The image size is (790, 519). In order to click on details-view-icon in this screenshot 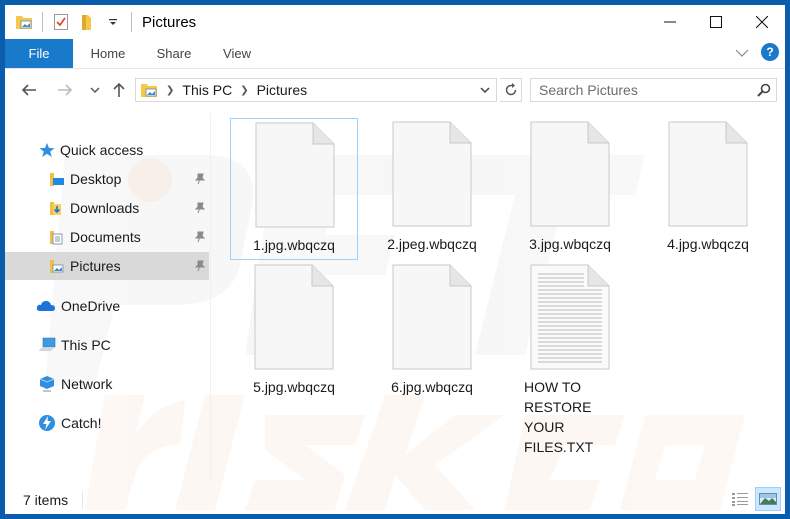, I will do `click(740, 499)`.